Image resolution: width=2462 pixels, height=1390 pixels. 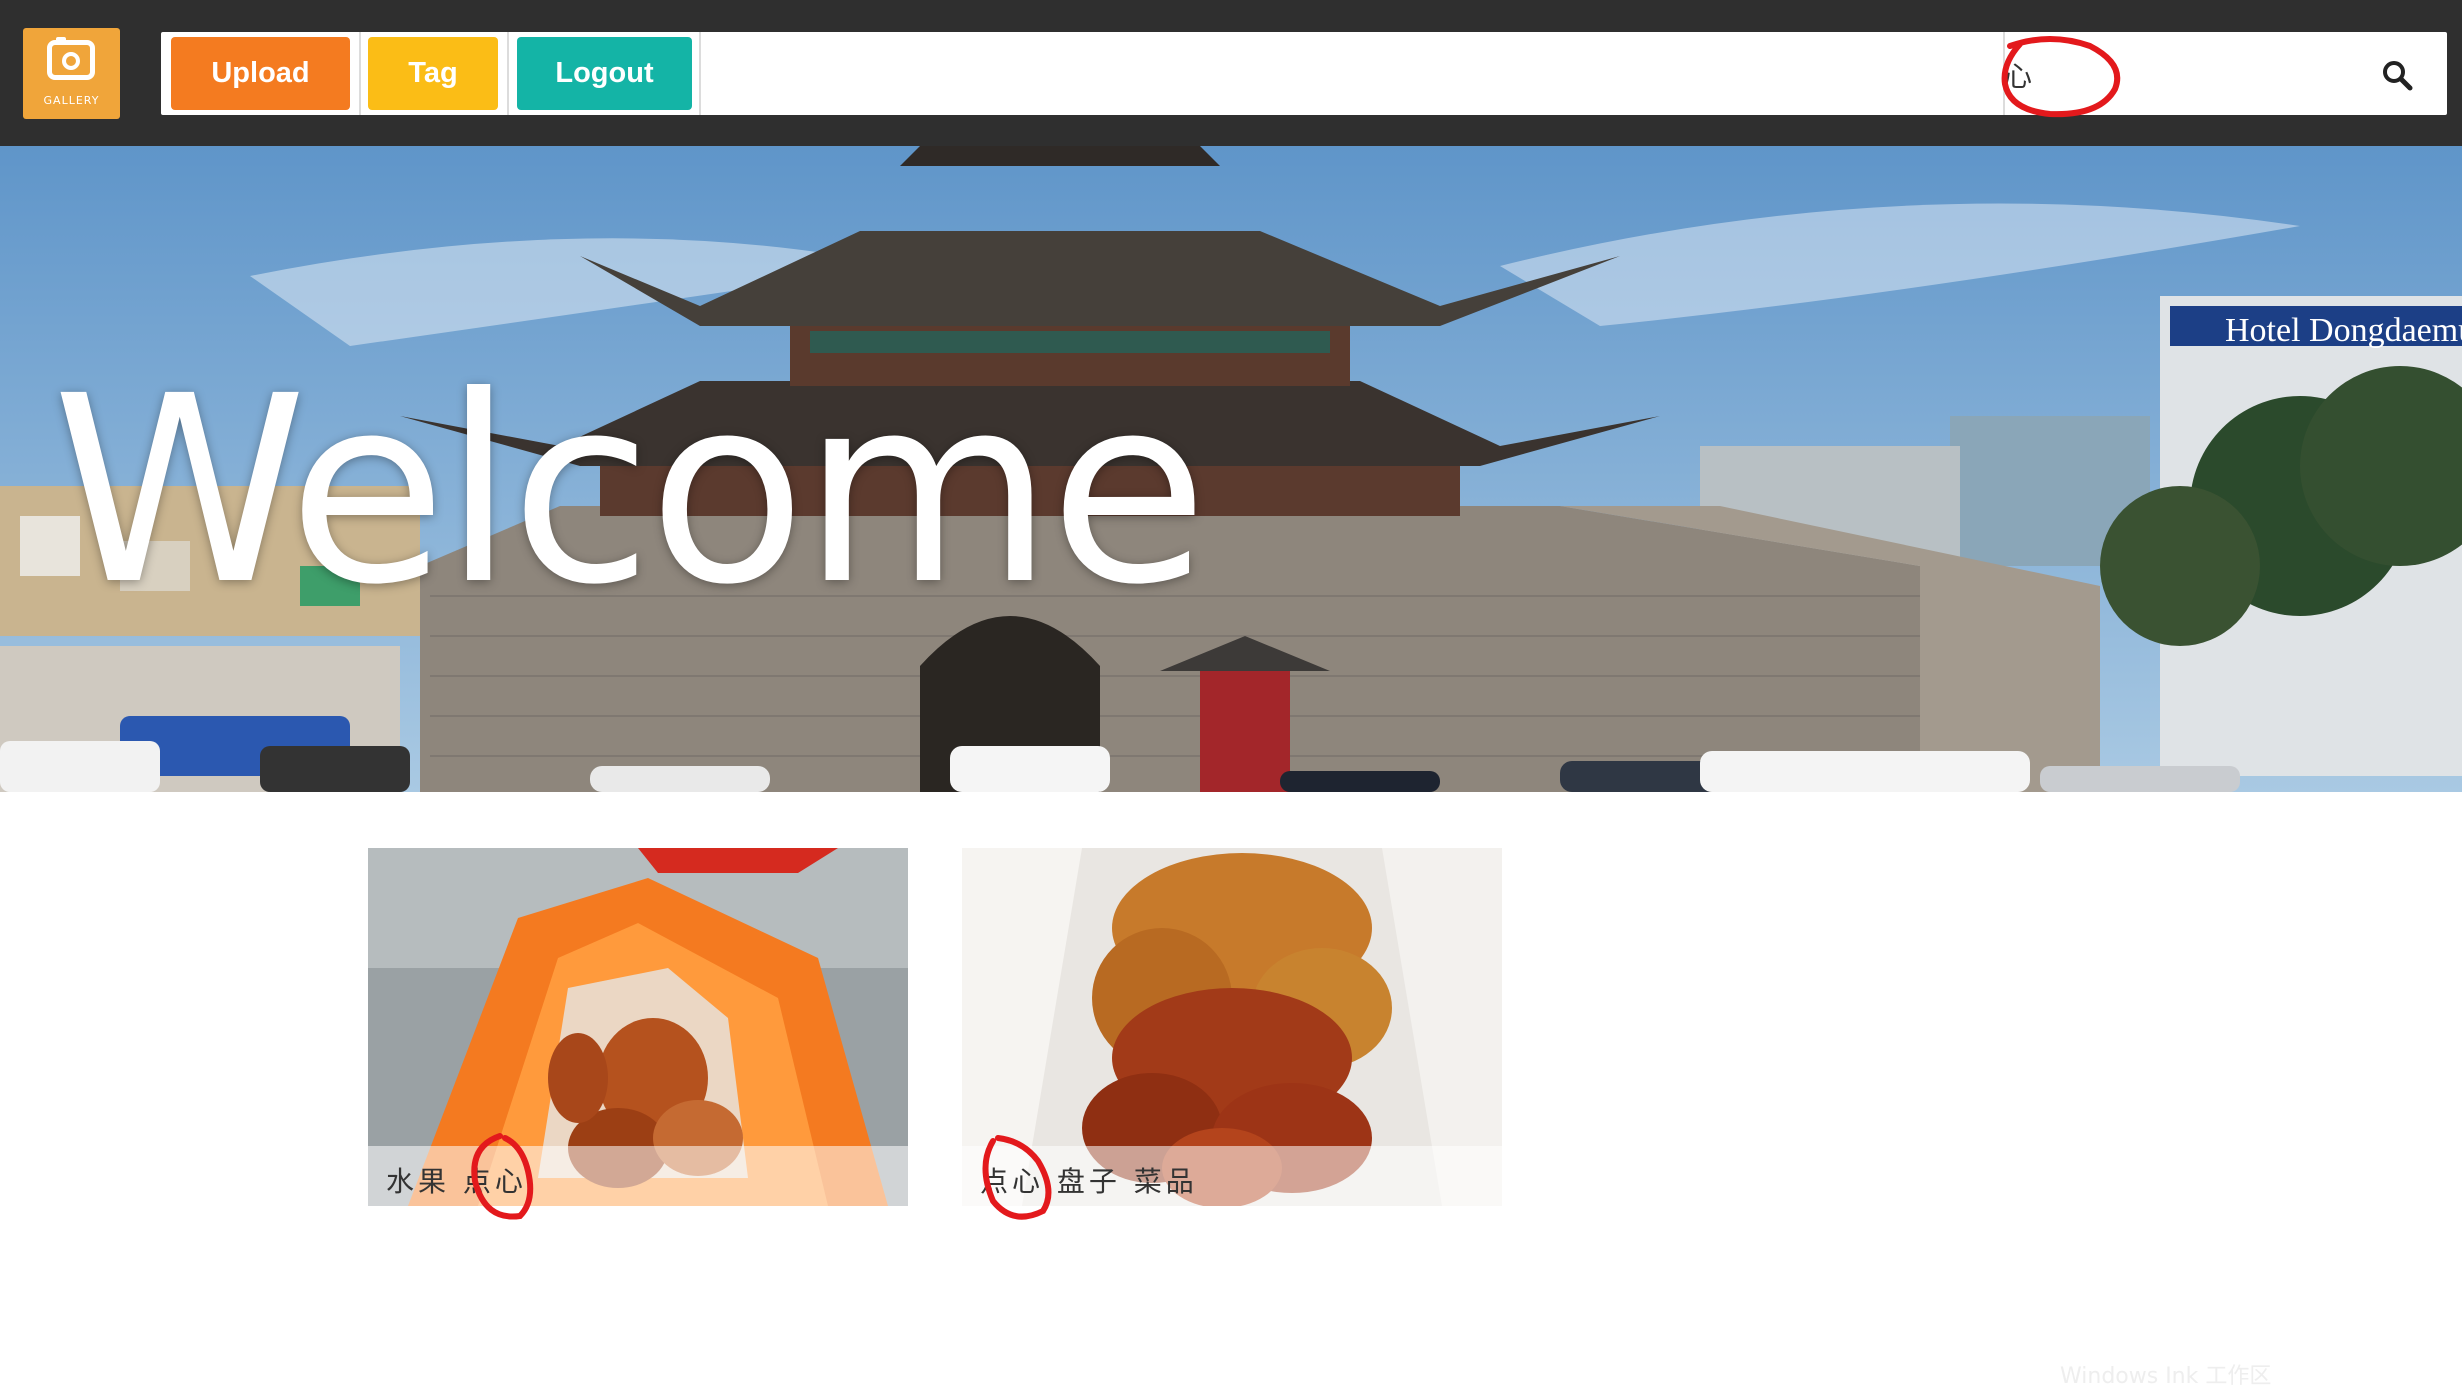 What do you see at coordinates (1089, 1181) in the screenshot?
I see `card-tags: 点心 盘子 菜品` at bounding box center [1089, 1181].